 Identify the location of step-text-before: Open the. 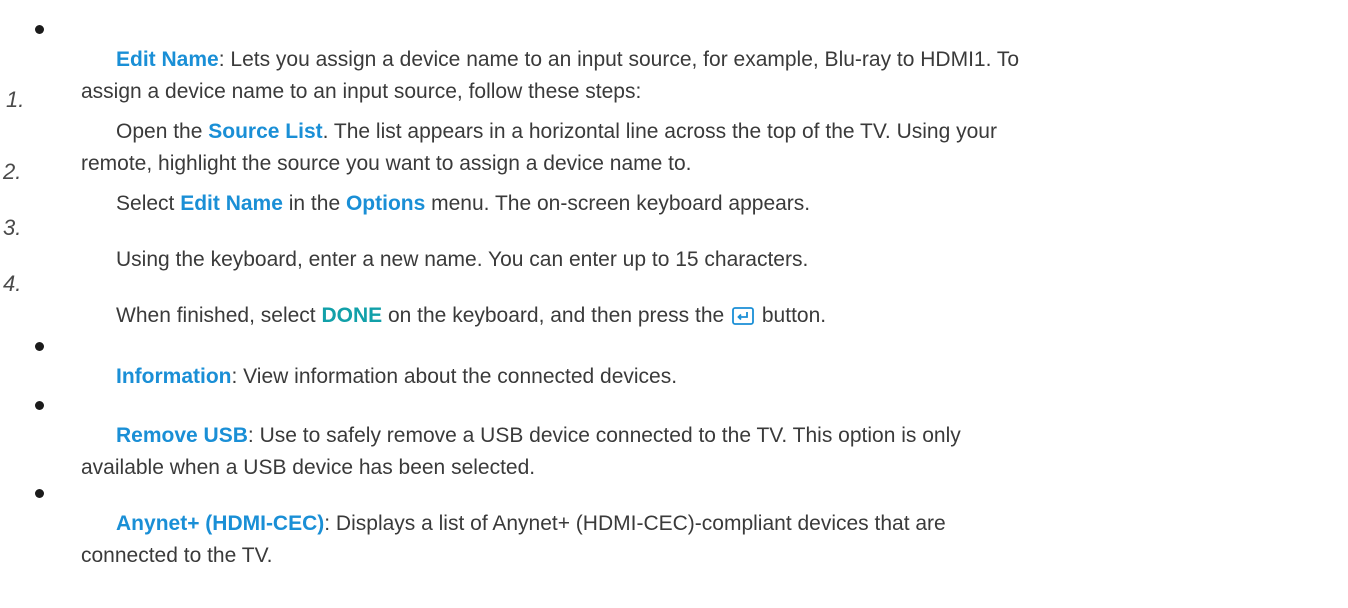
(162, 131).